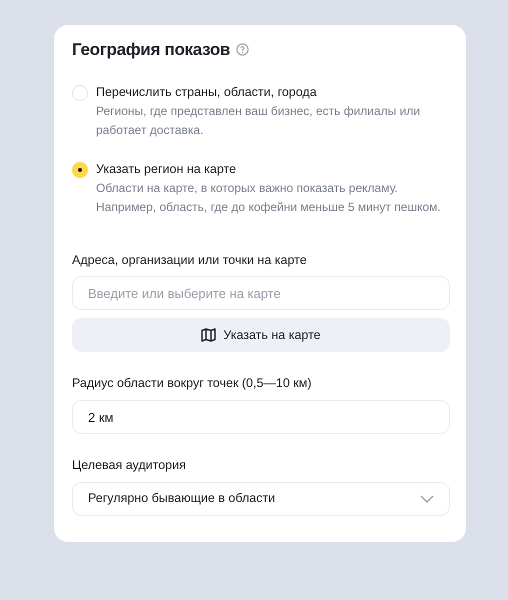  Describe the element at coordinates (269, 198) in the screenshot. I see `option-description: Области на карте, в которых важно показать рекламу. Например, область, где до кофейни меньше 5 минут пешком.` at that location.